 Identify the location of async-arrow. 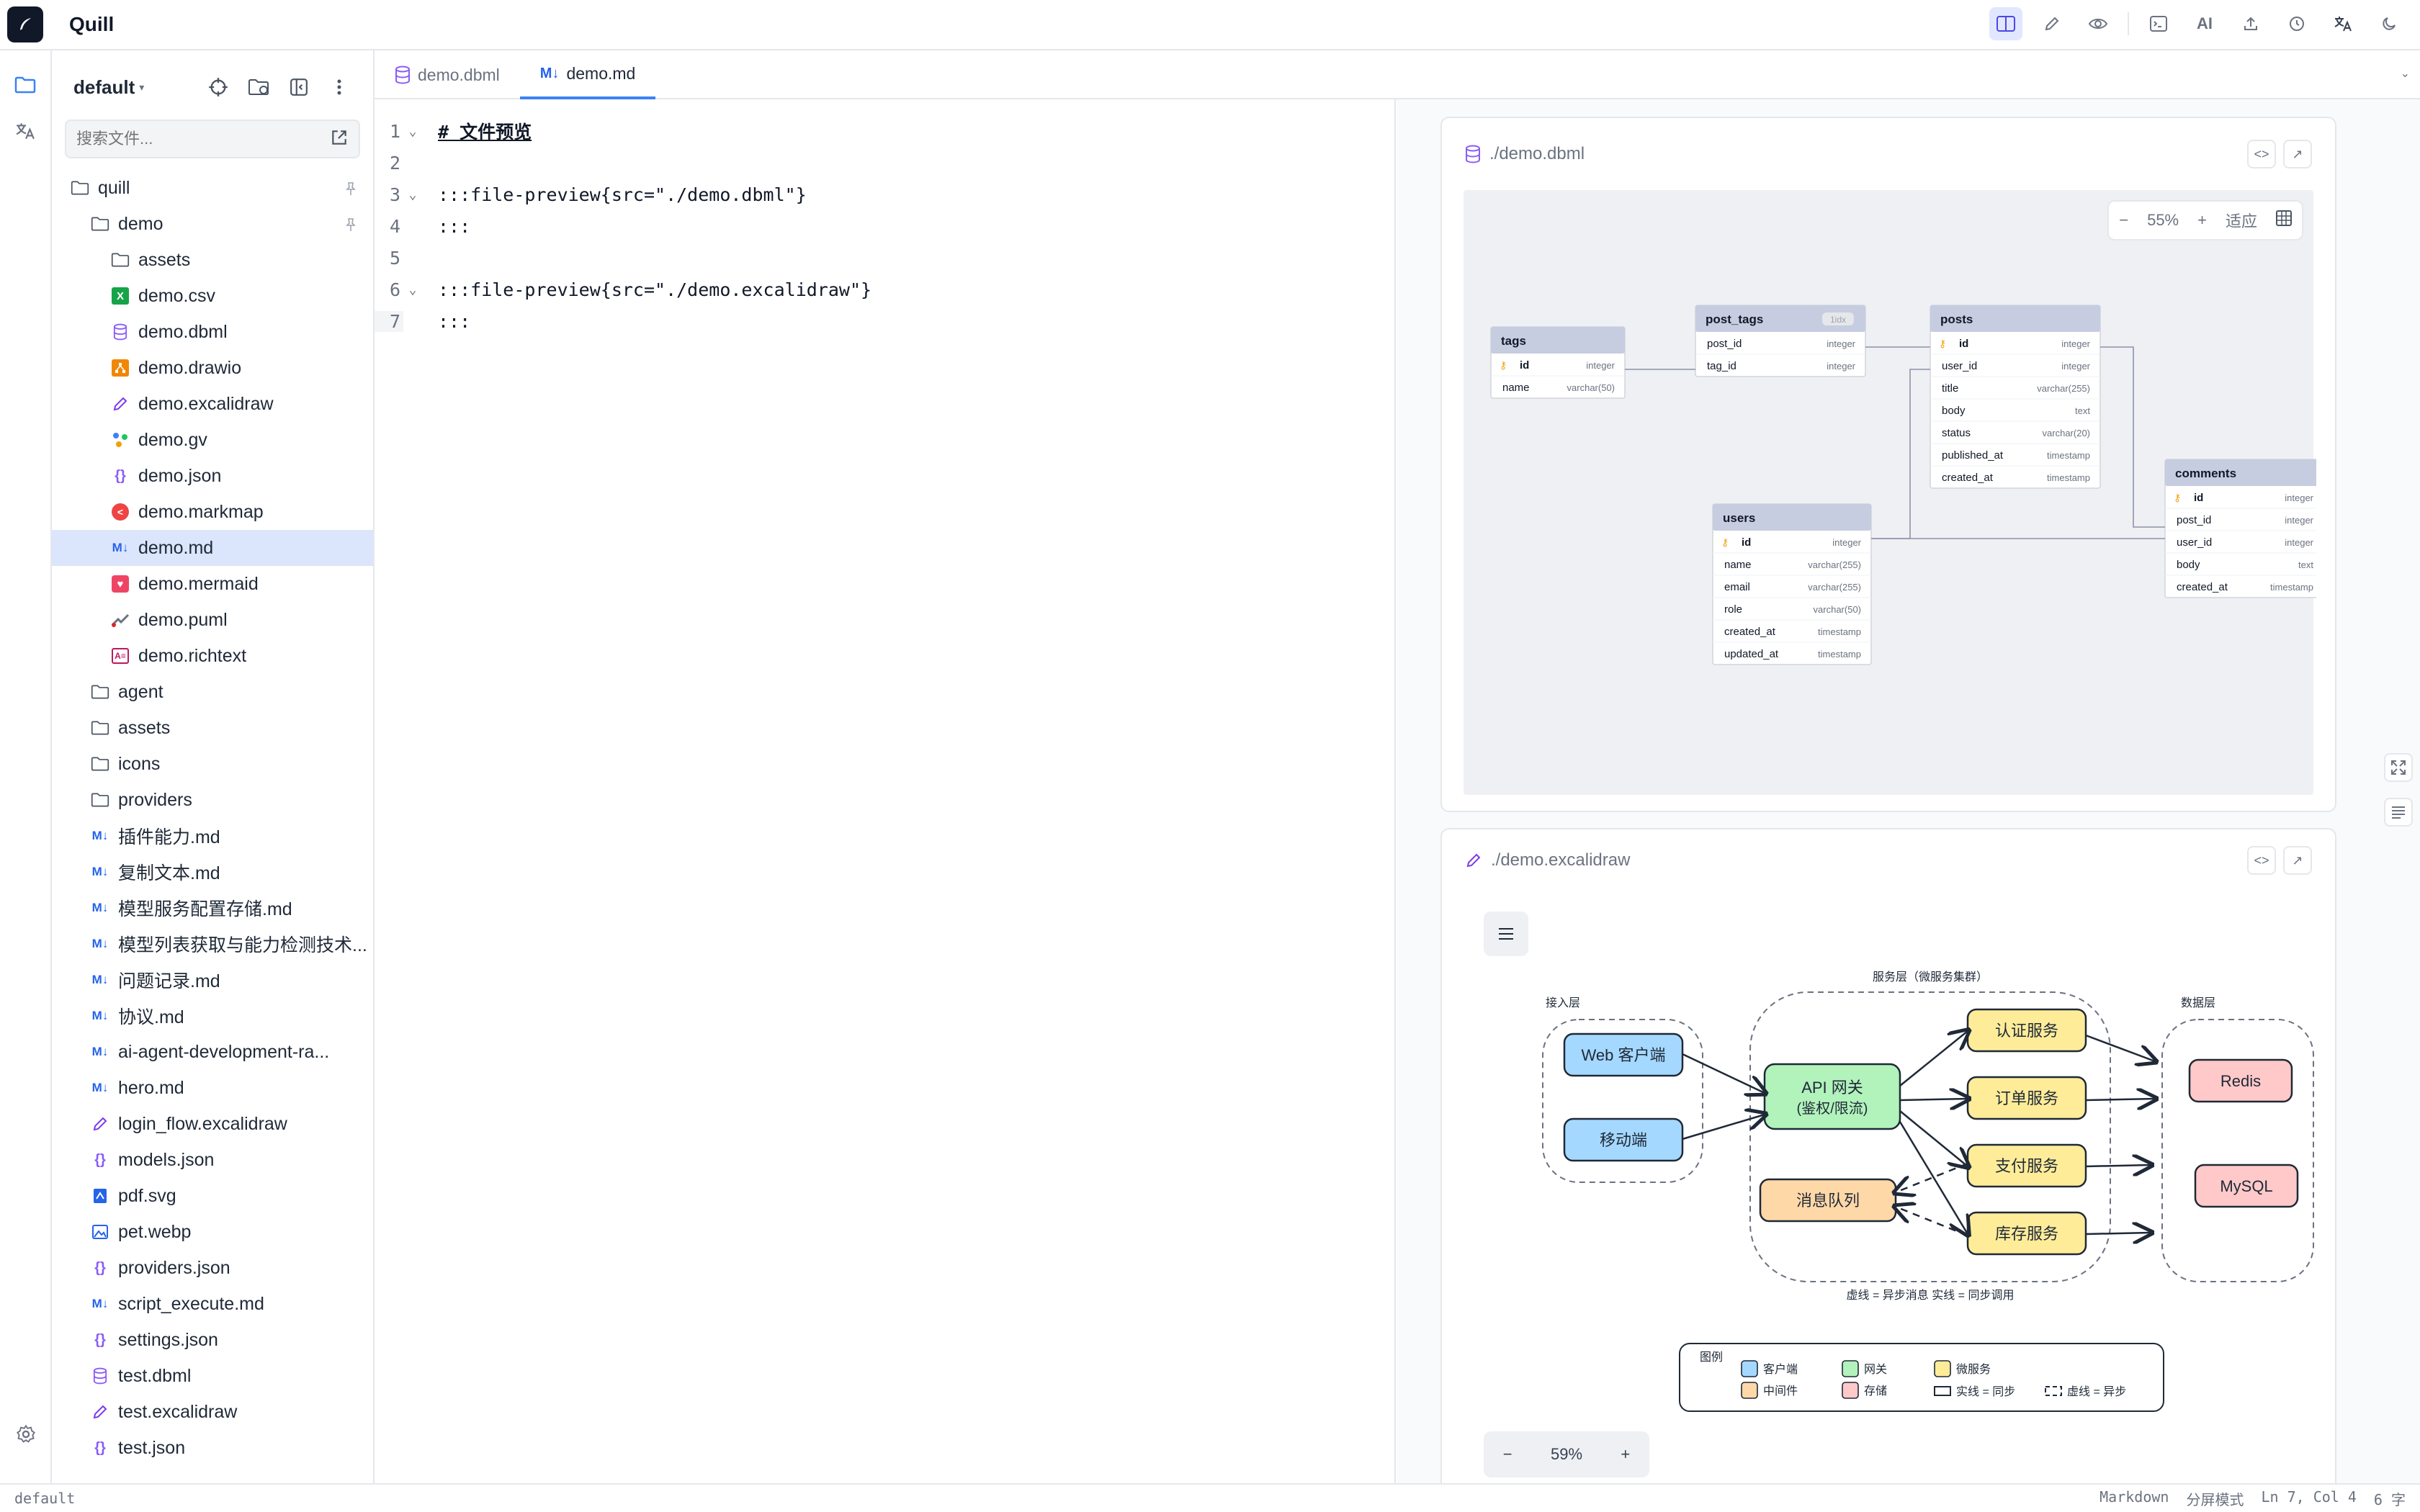
(1932, 1177).